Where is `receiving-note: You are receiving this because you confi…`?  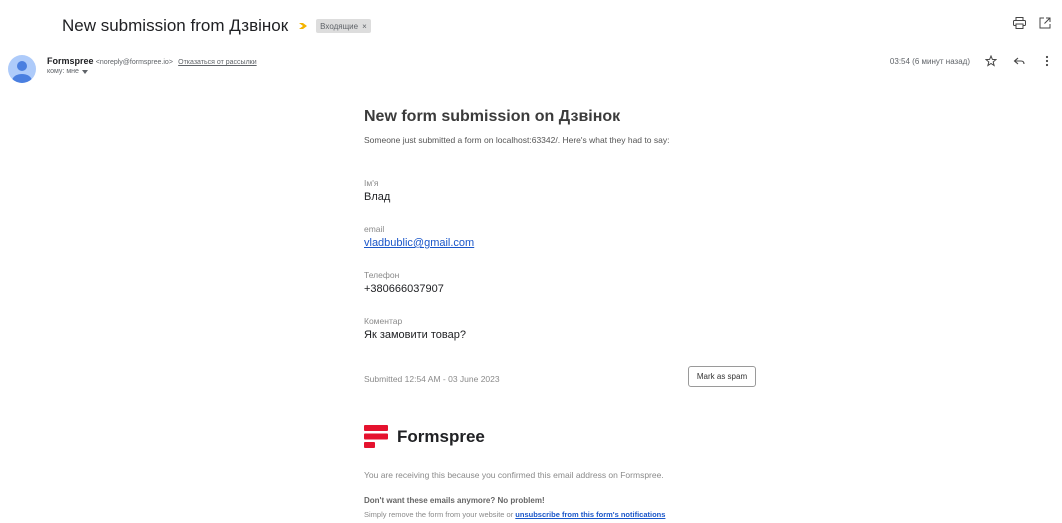 receiving-note: You are receiving this because you confi… is located at coordinates (514, 475).